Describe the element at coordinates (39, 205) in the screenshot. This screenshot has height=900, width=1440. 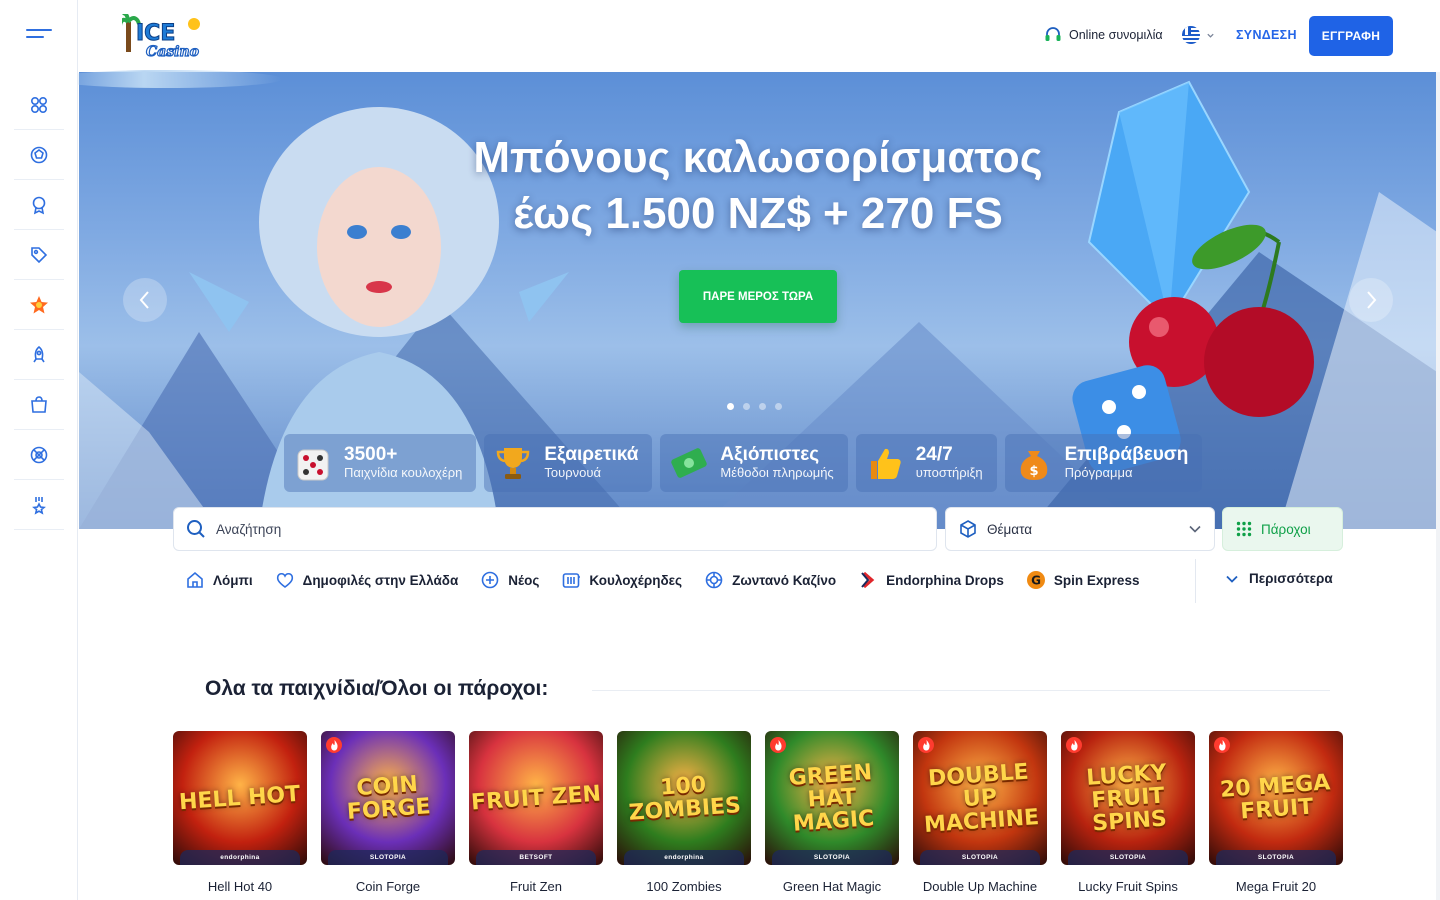
I see `sidebar-item-medal` at that location.